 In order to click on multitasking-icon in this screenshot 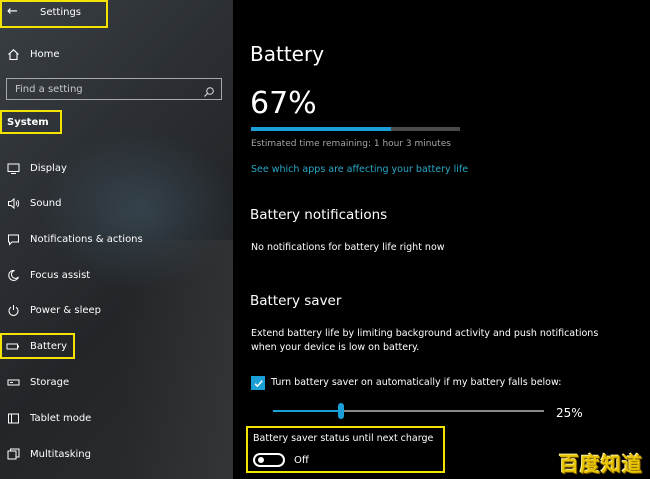, I will do `click(13, 454)`.